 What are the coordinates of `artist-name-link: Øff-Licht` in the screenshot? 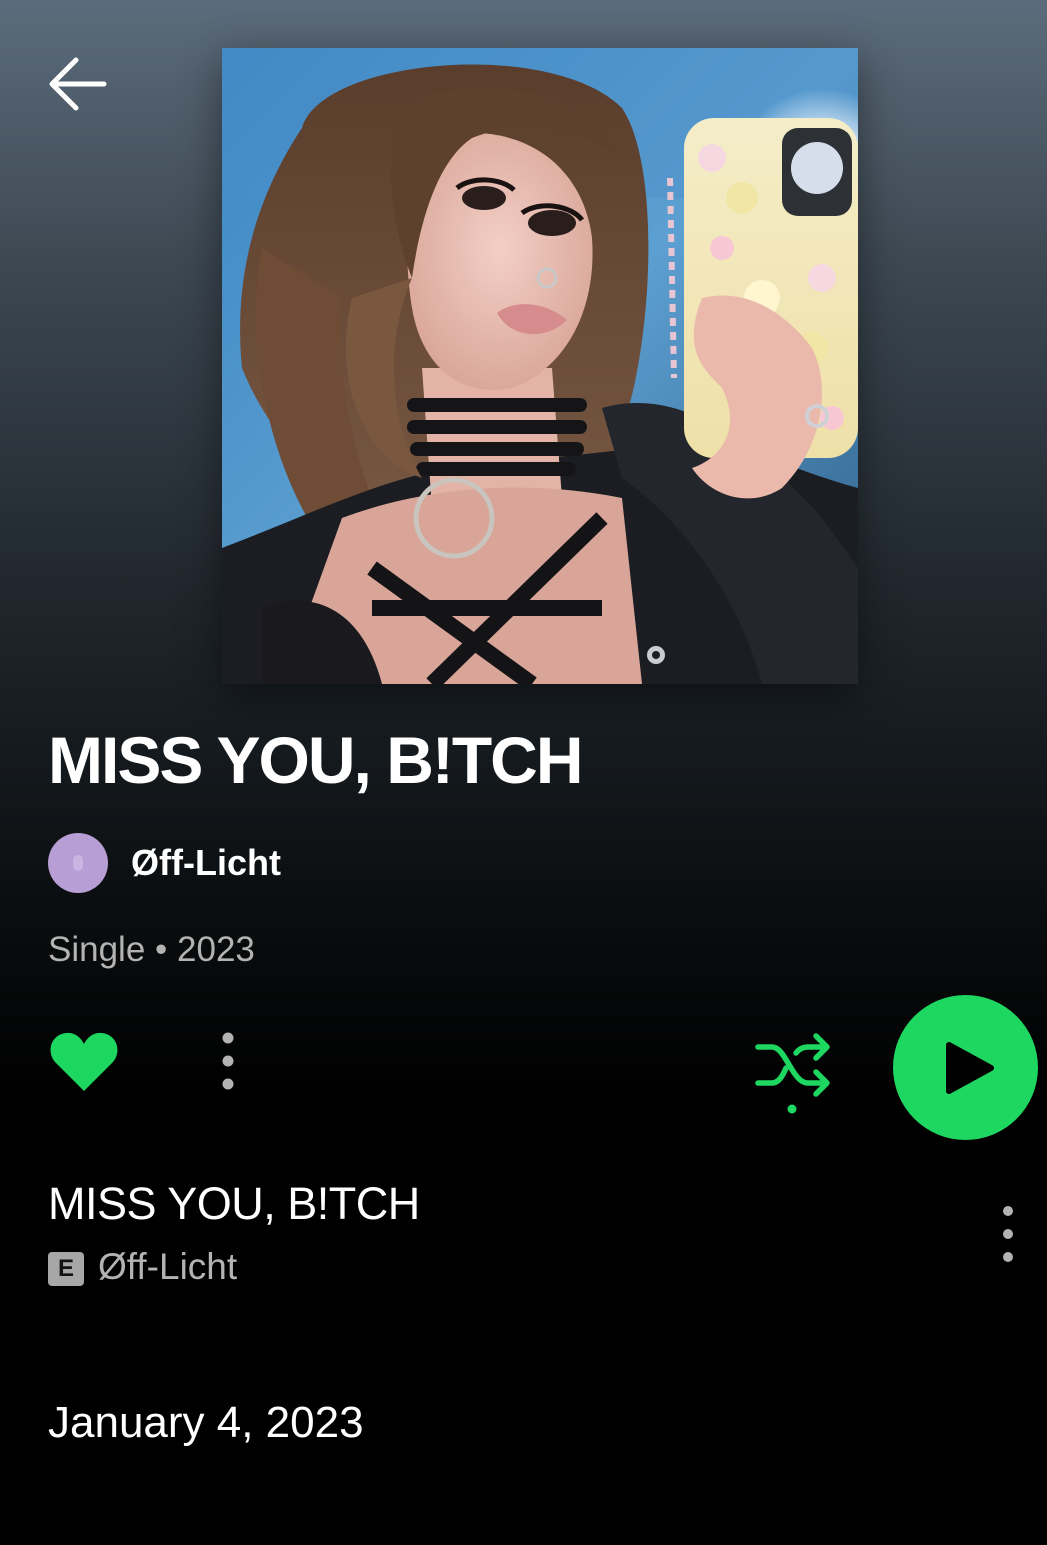 It's located at (206, 863).